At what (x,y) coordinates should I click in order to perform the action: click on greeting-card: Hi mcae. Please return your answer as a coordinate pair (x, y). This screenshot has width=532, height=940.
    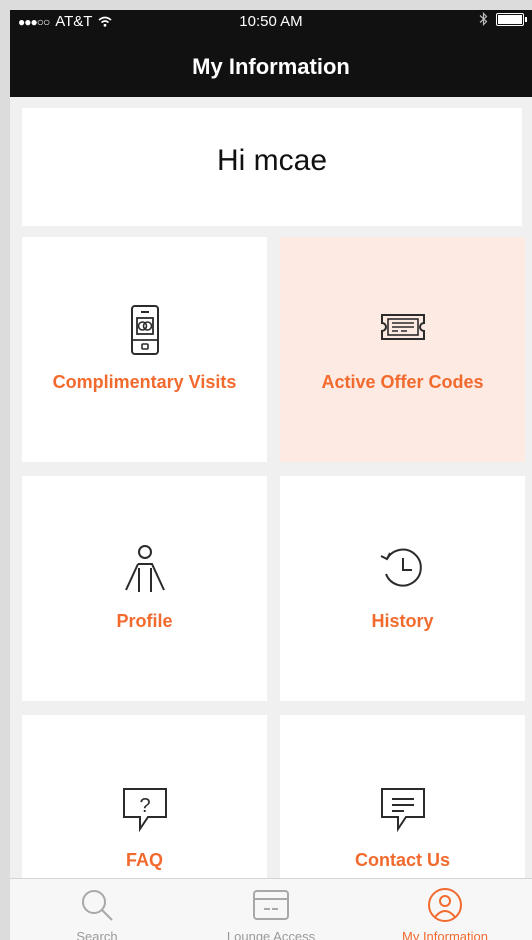
    Looking at the image, I should click on (272, 167).